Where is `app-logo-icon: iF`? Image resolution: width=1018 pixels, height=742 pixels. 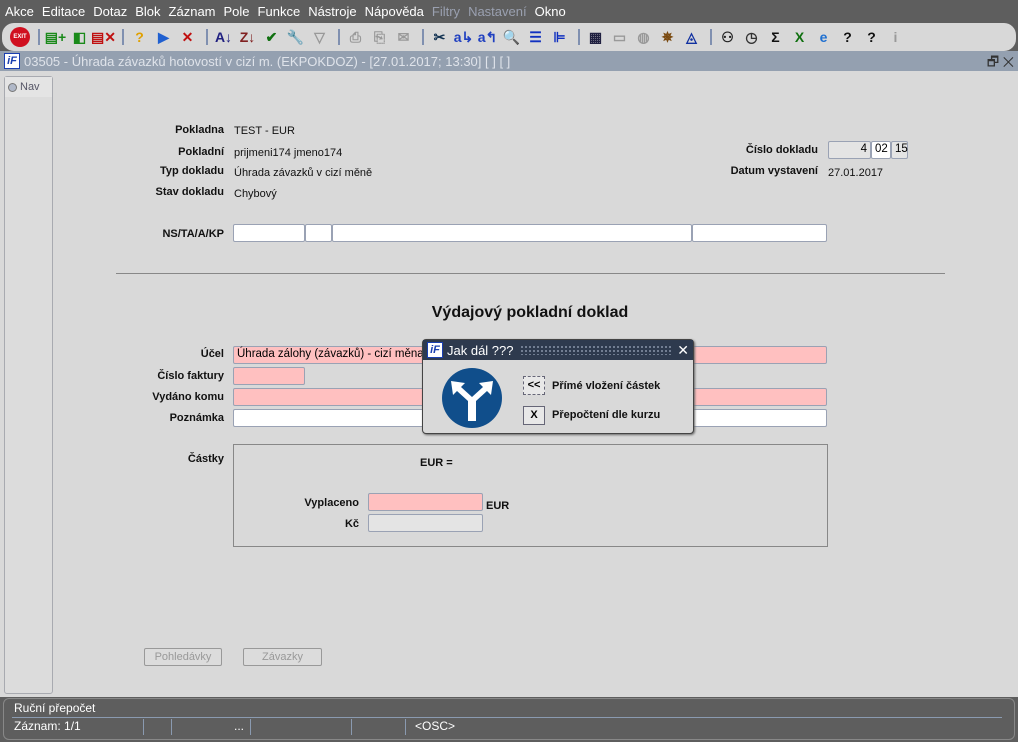
app-logo-icon: iF is located at coordinates (435, 350).